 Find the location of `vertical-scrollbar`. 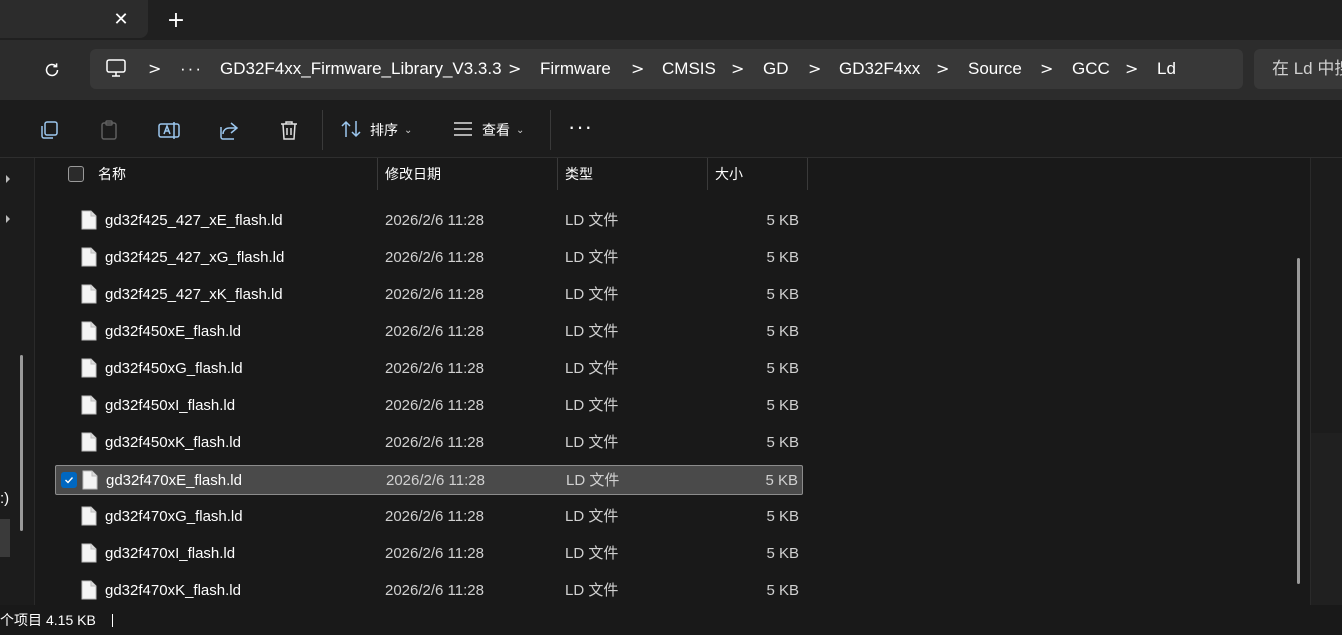

vertical-scrollbar is located at coordinates (1298, 421).